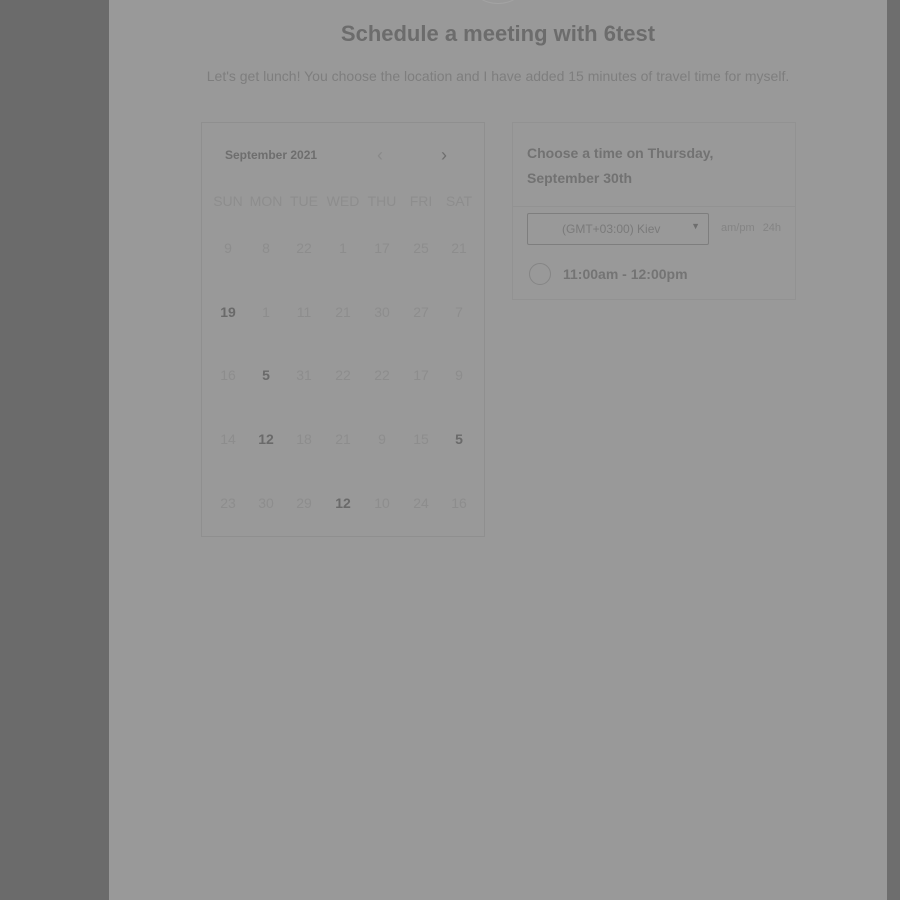  What do you see at coordinates (266, 248) in the screenshot?
I see `calendar-day: 8` at bounding box center [266, 248].